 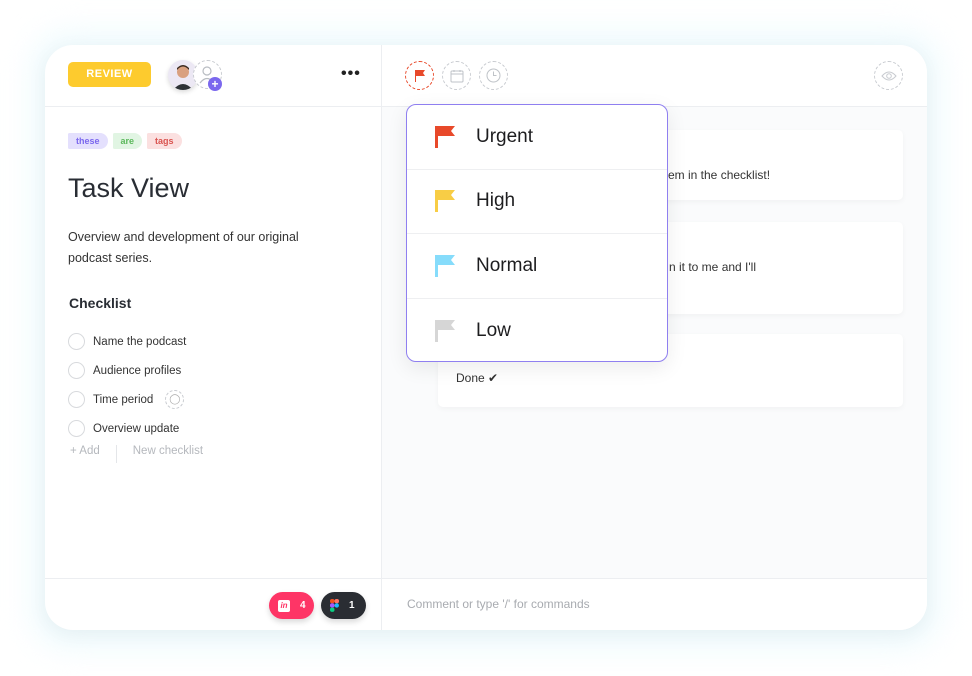 What do you see at coordinates (351, 74) in the screenshot?
I see `more-options-button: •••` at bounding box center [351, 74].